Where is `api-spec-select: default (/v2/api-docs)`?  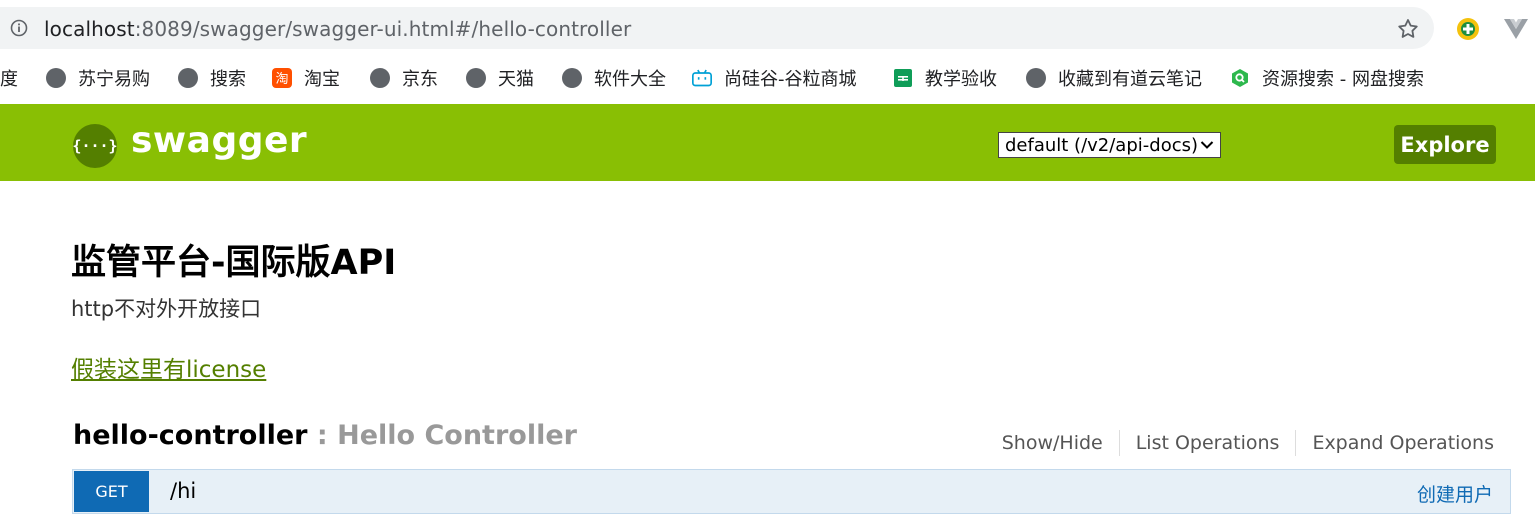
api-spec-select: default (/v2/api-docs) is located at coordinates (1109, 145).